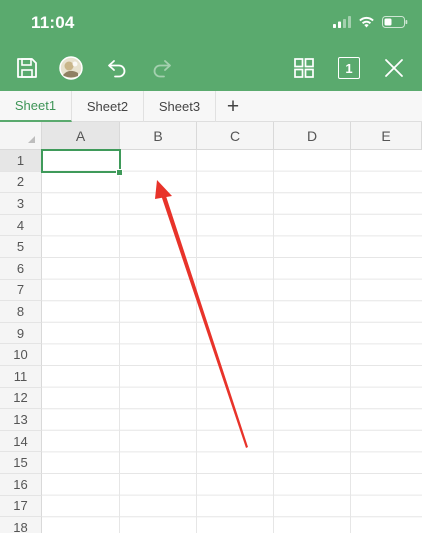 The height and width of the screenshot is (533, 422). I want to click on tab-sheet1: Sheet1, so click(36, 106).